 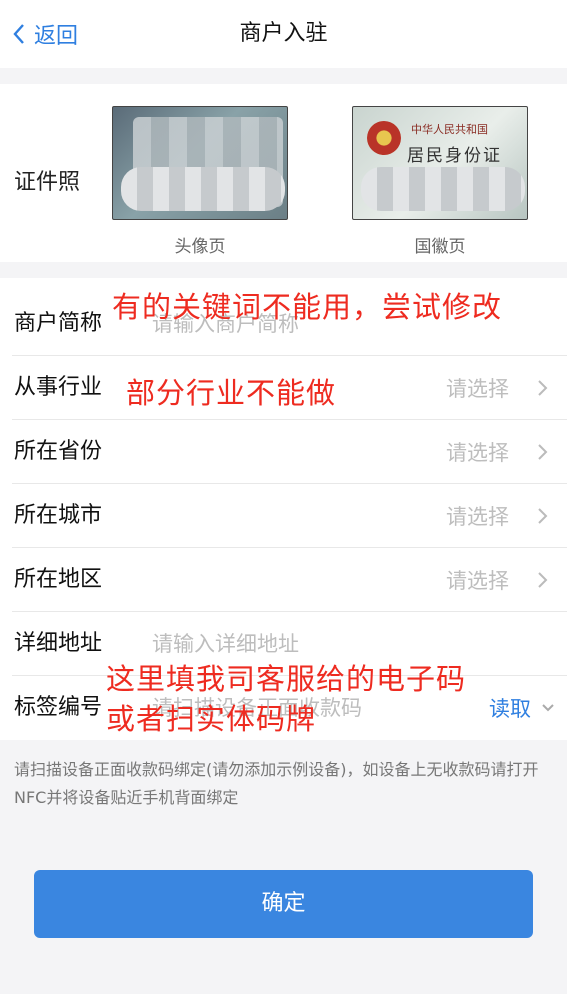 What do you see at coordinates (47, 182) in the screenshot?
I see `id-photo-label: 证件照` at bounding box center [47, 182].